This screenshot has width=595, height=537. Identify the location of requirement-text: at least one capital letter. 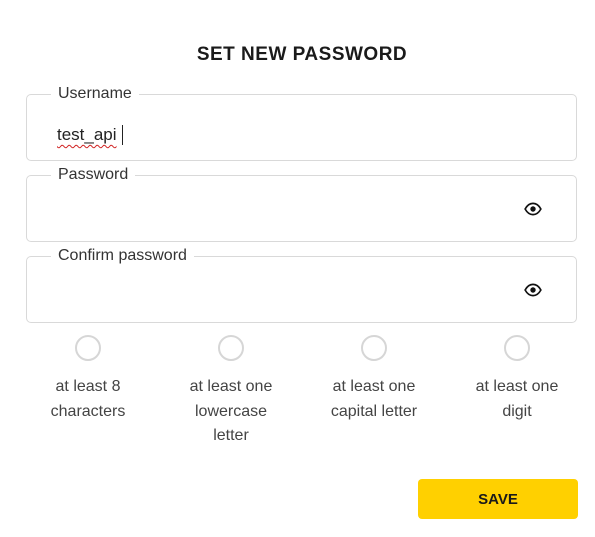
(374, 399).